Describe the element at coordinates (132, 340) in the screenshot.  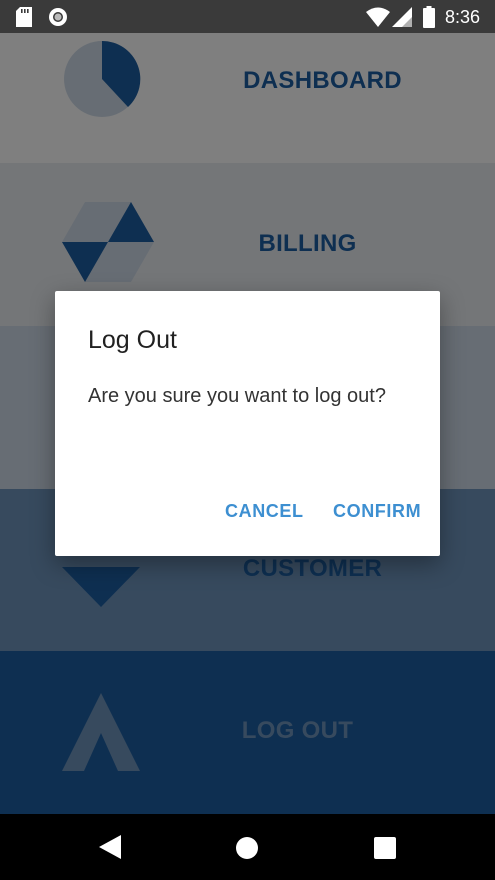
I see `dialog-title: Log Out` at that location.